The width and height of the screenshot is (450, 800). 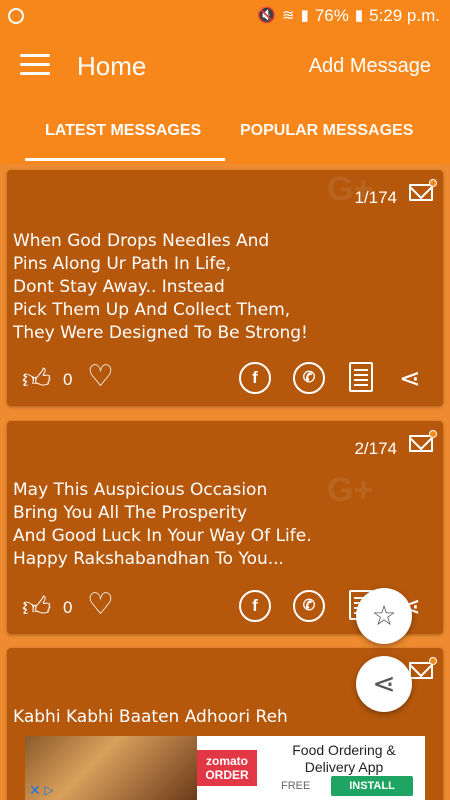 What do you see at coordinates (384, 684) in the screenshot?
I see `share-fab-button: ⋖` at bounding box center [384, 684].